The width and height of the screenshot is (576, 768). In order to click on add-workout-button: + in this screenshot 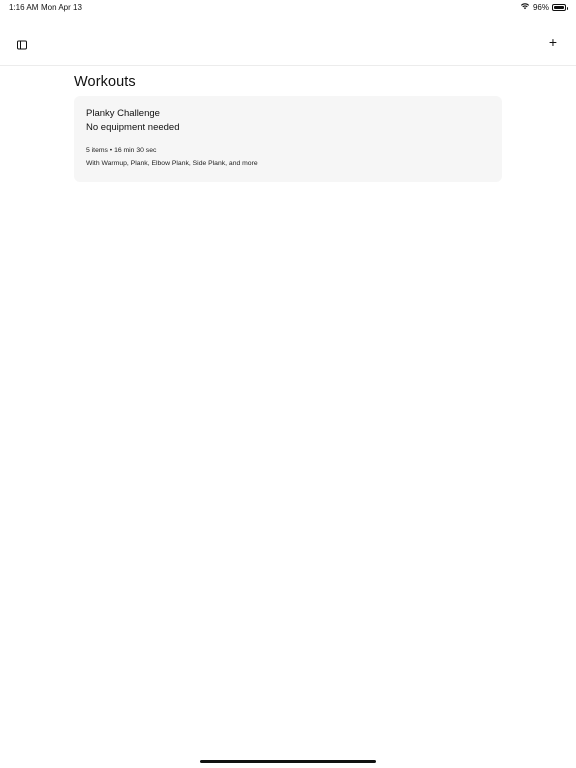, I will do `click(553, 42)`.